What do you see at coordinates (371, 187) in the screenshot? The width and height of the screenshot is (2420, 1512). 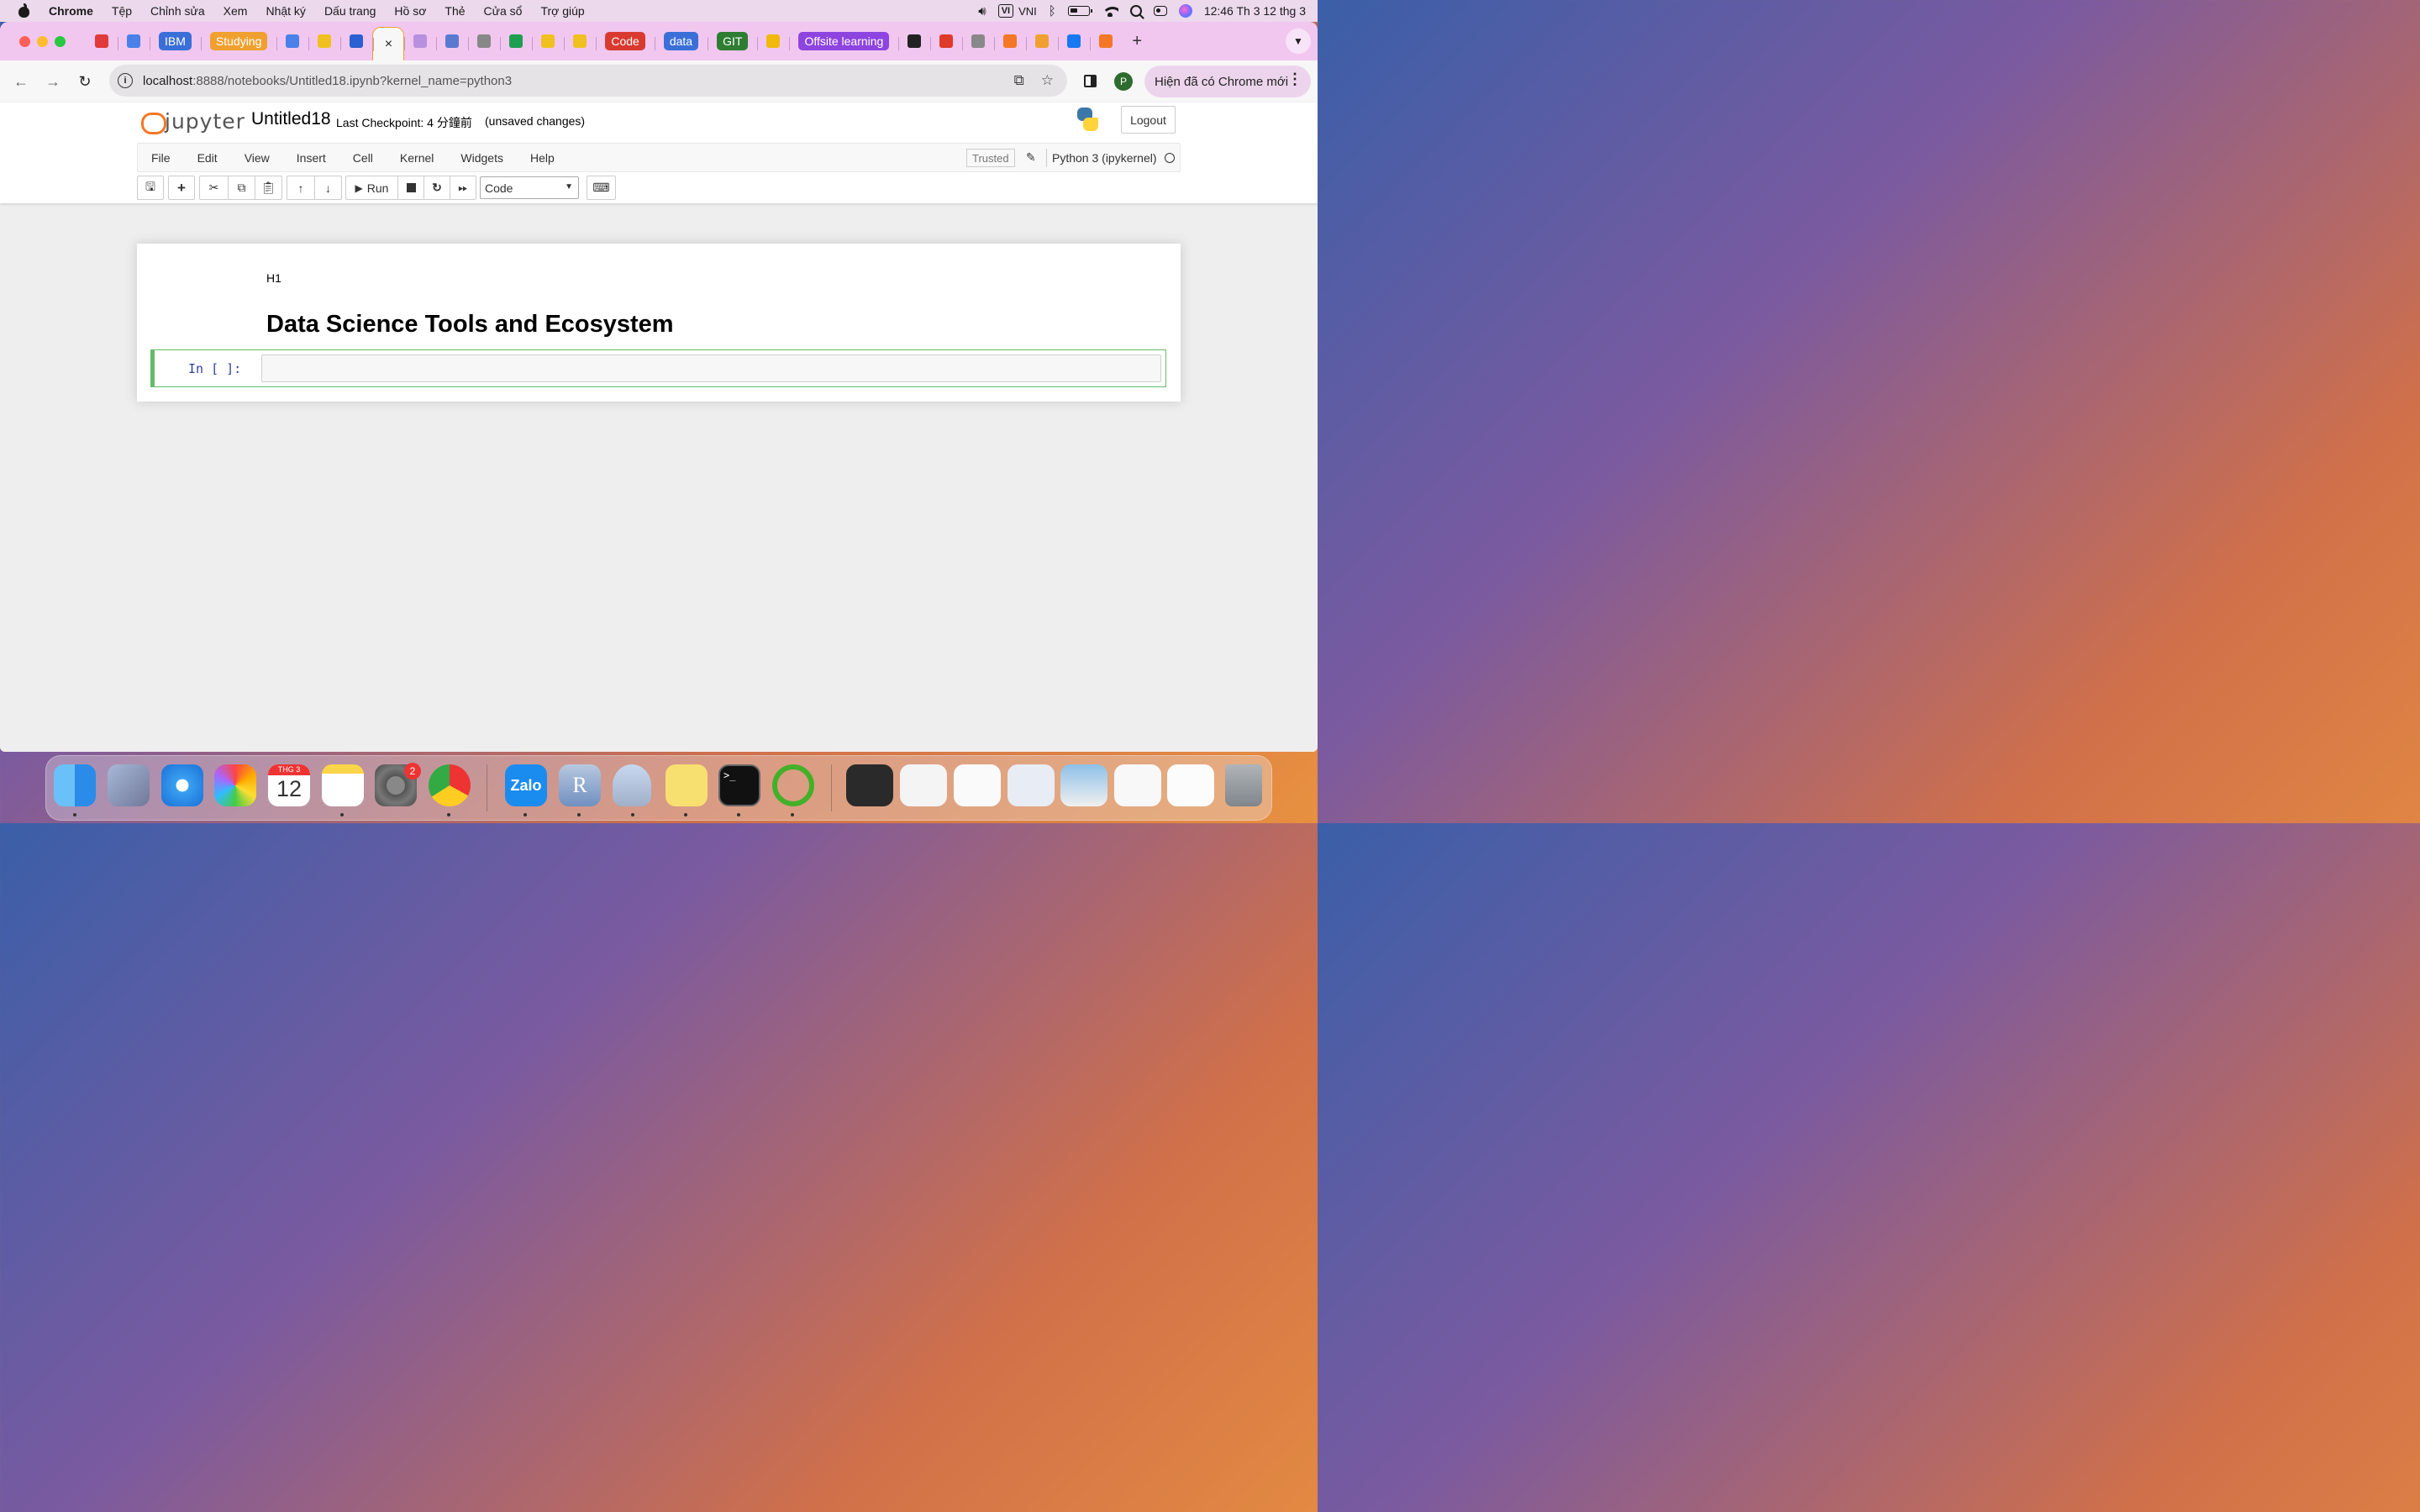 I see `run-button: ▶ Run` at bounding box center [371, 187].